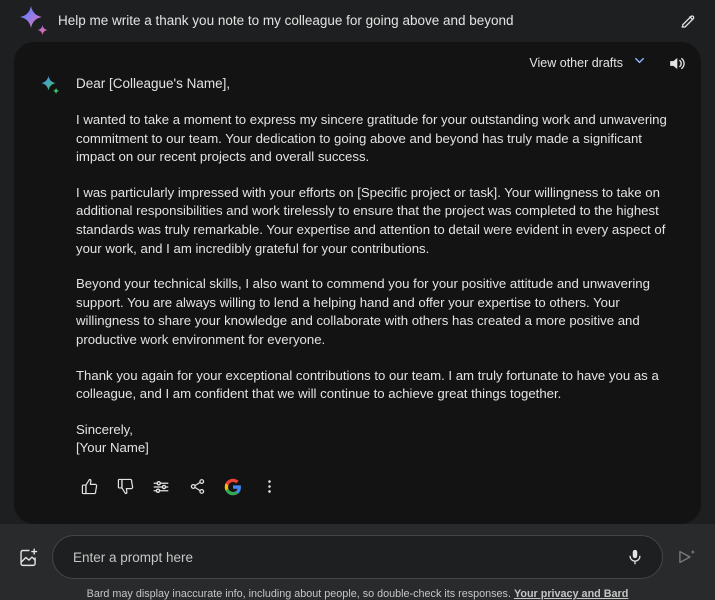 This screenshot has width=715, height=600. I want to click on view-other-drafts-button: View other drafts, so click(588, 63).